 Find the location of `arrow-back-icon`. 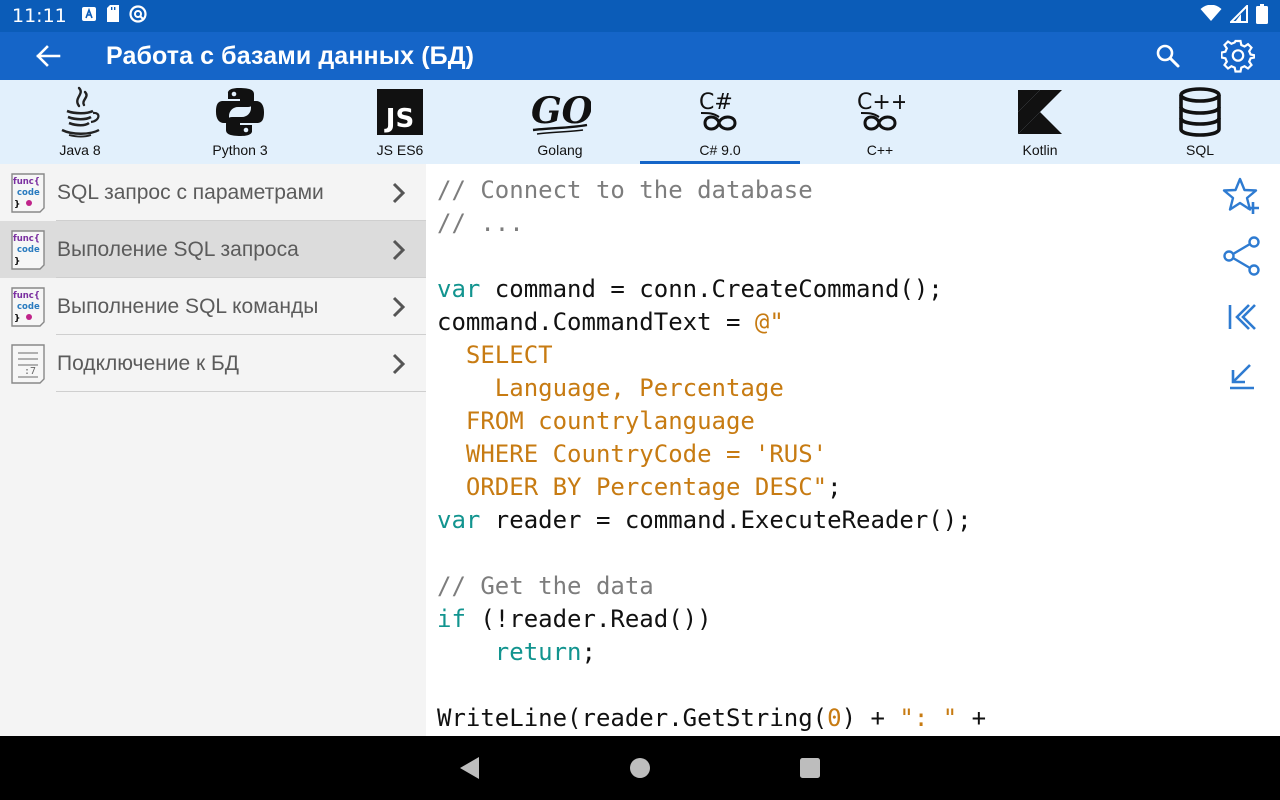

arrow-back-icon is located at coordinates (48, 56).